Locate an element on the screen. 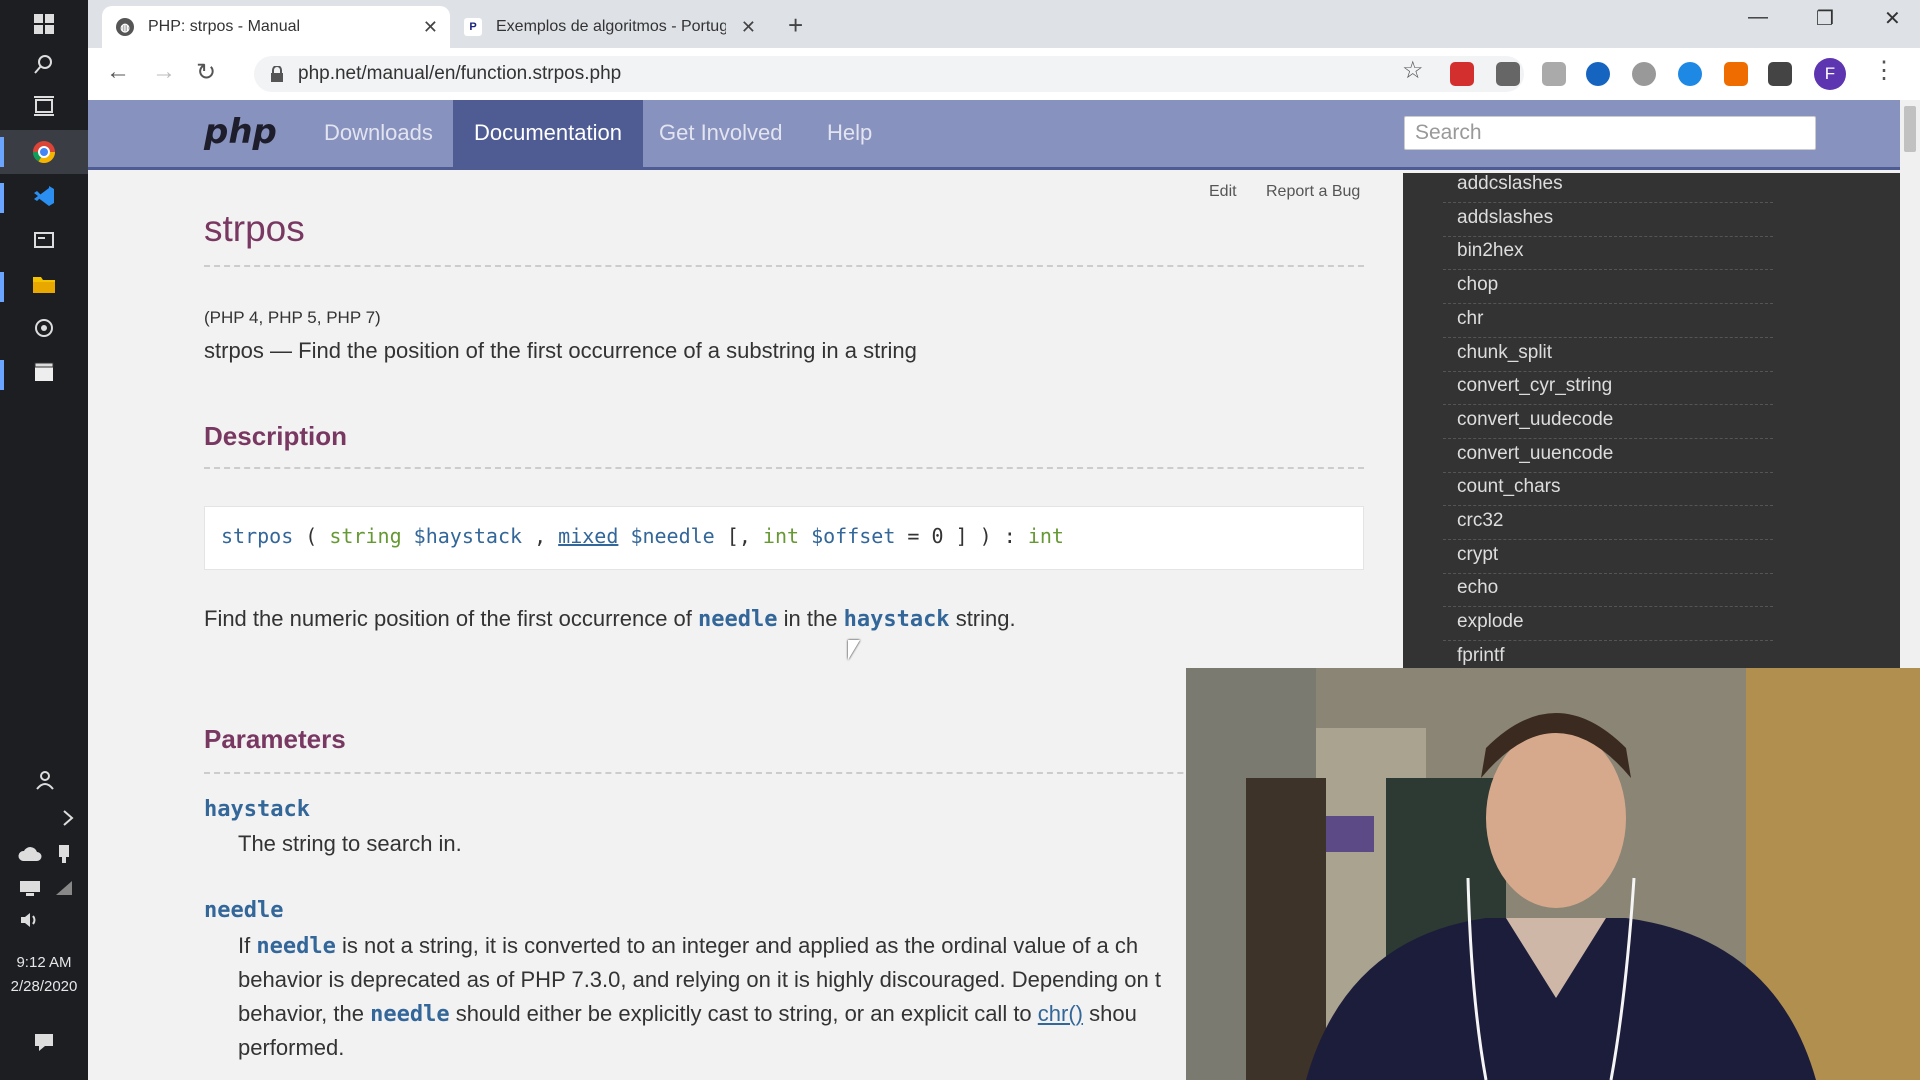 The height and width of the screenshot is (1080, 1920). tab-php-strpos: ◍ PHP: strpos - Manual ✕ is located at coordinates (276, 27).